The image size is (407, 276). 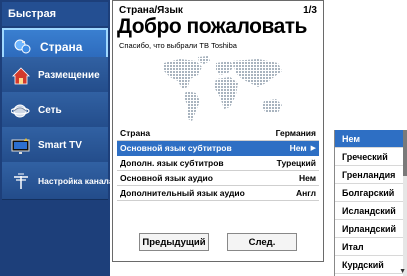 What do you see at coordinates (50, 110) in the screenshot?
I see `sidebar-item-label: Сеть` at bounding box center [50, 110].